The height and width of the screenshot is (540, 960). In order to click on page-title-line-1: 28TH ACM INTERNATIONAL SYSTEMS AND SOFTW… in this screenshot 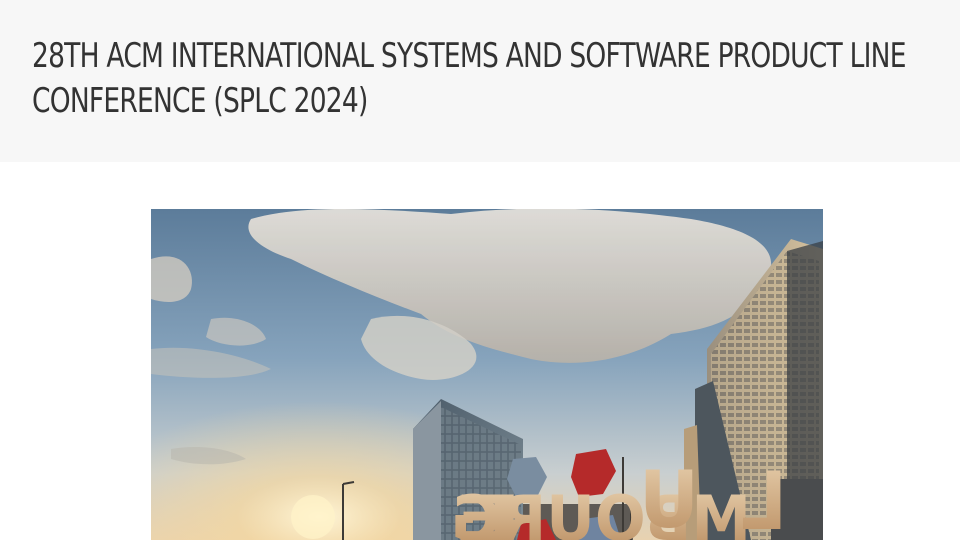, I will do `click(469, 56)`.